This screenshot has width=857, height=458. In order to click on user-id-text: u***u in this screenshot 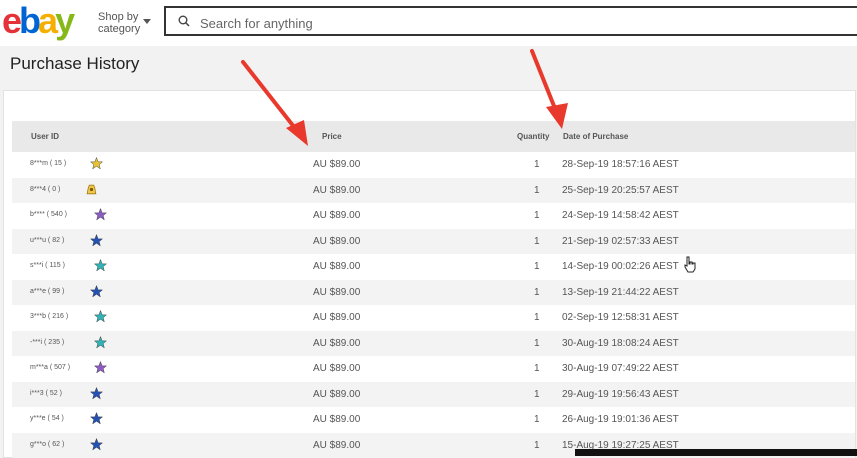, I will do `click(38, 240)`.